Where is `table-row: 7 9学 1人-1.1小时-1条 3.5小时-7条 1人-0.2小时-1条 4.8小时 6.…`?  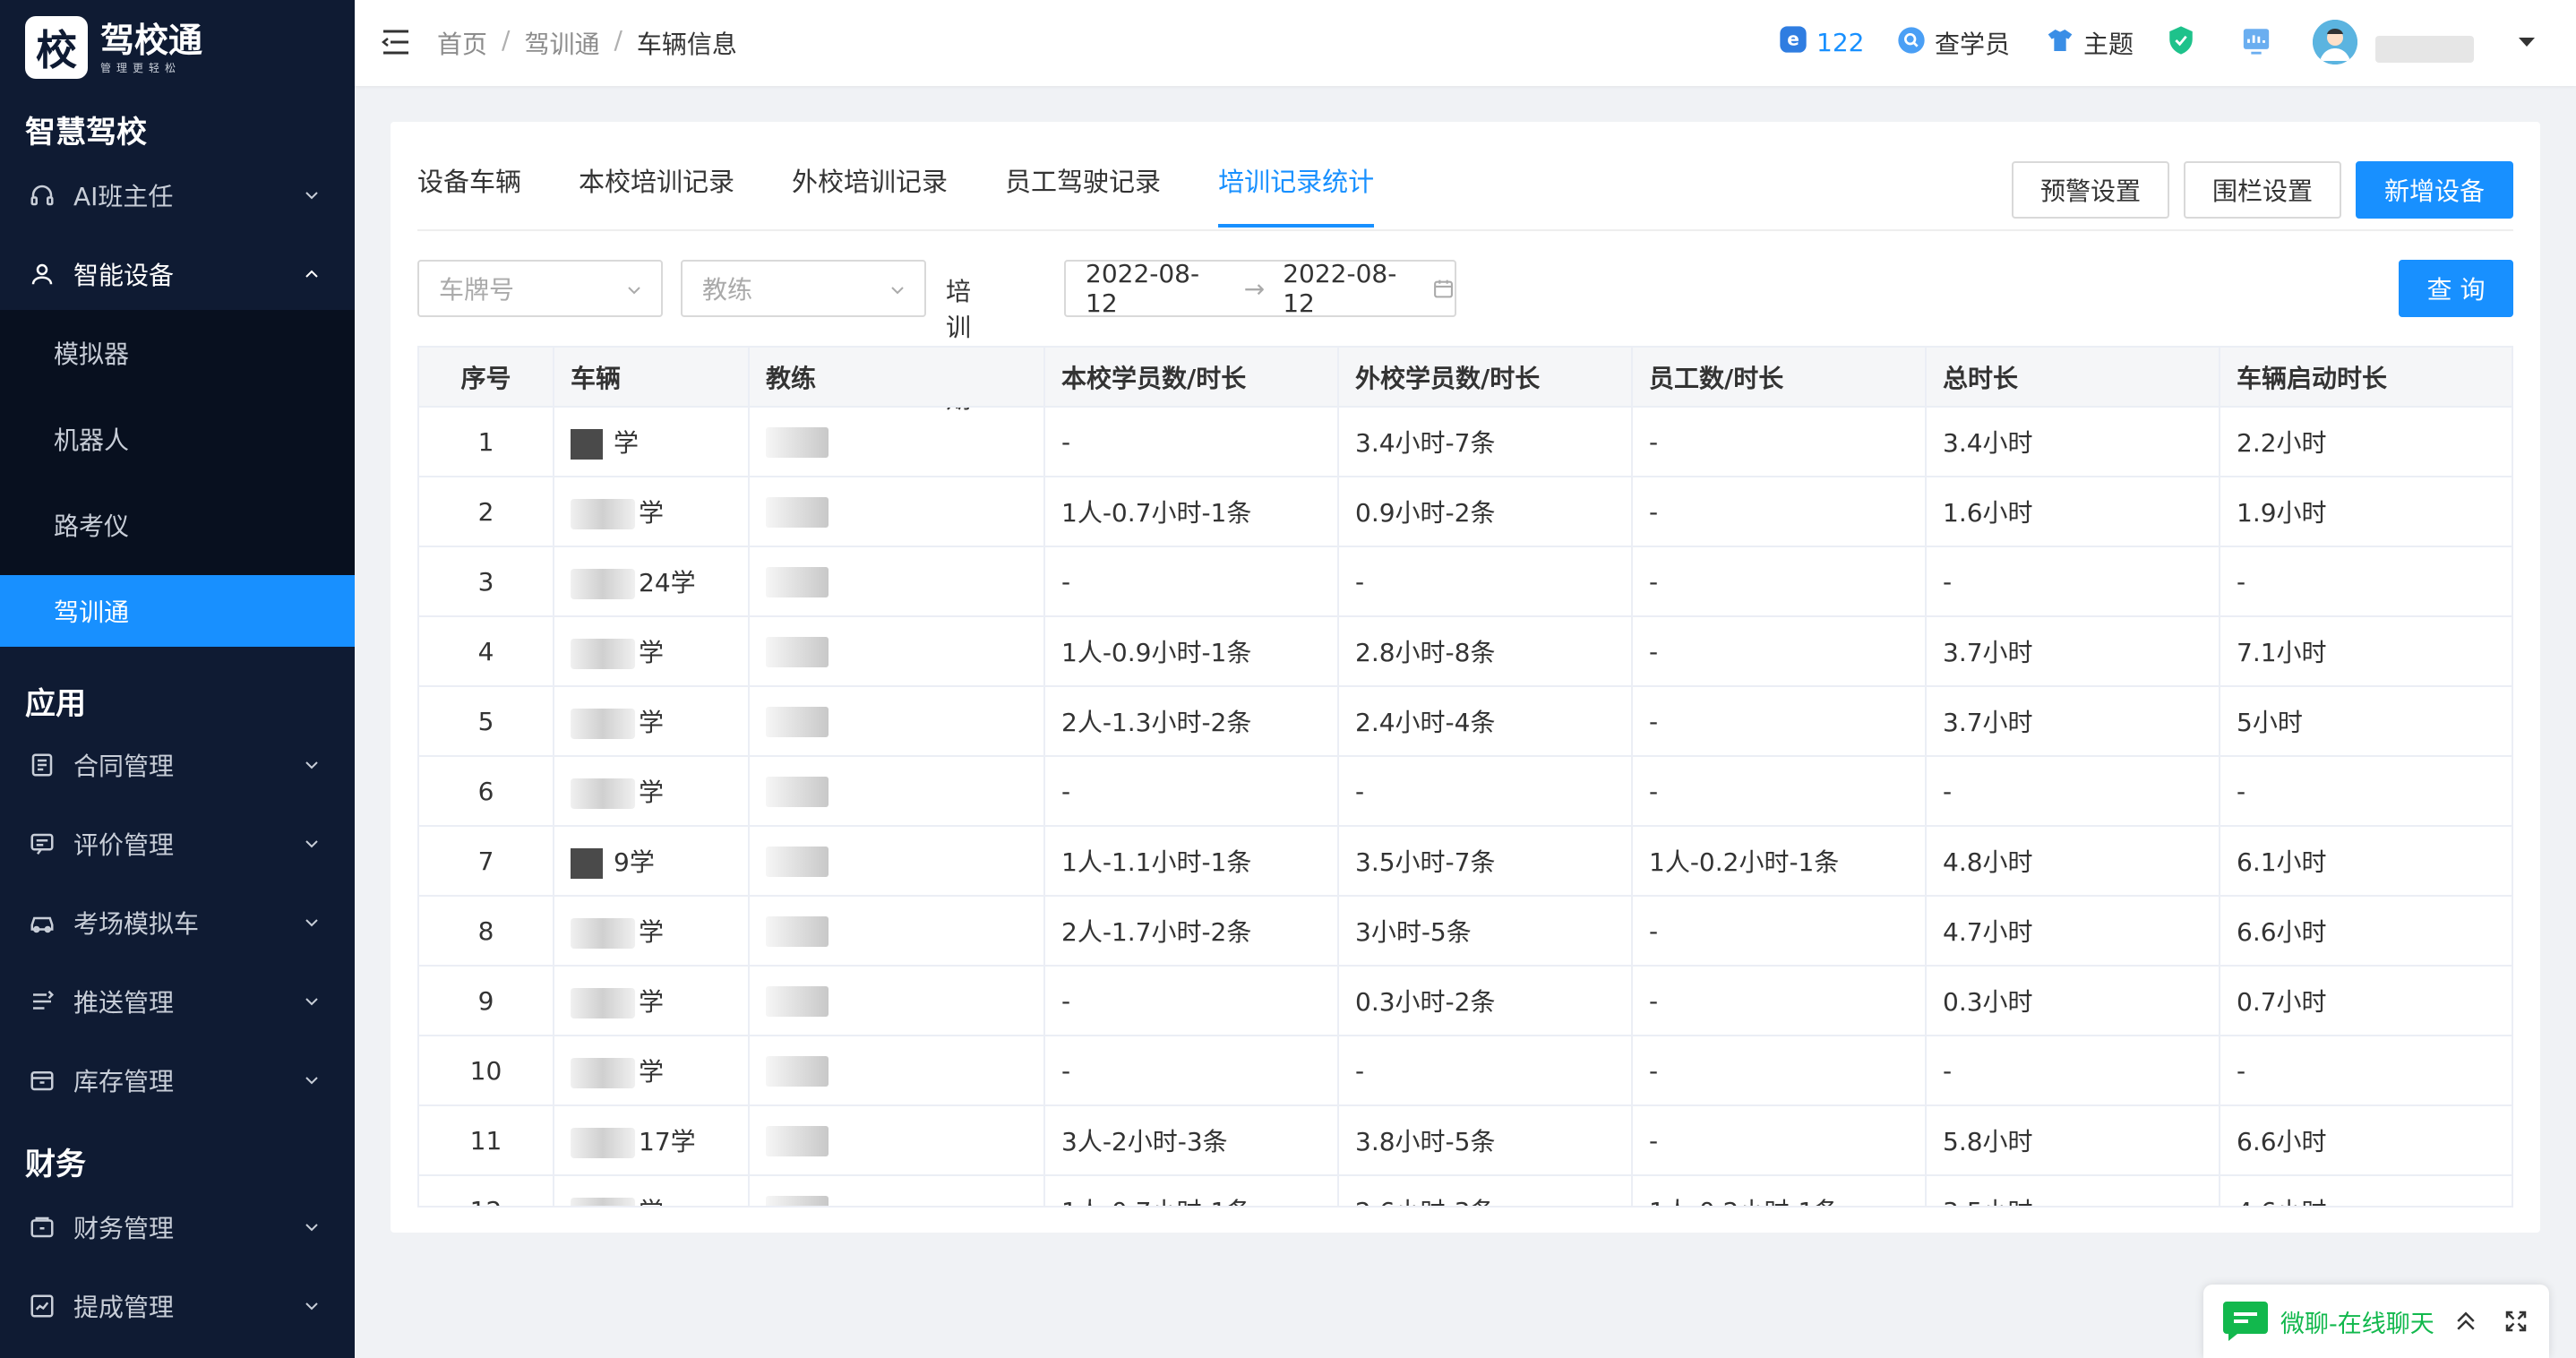 table-row: 7 9学 1人-1.1小时-1条 3.5小时-7条 1人-0.2小时-1条 4.8小时 6.… is located at coordinates (1465, 861).